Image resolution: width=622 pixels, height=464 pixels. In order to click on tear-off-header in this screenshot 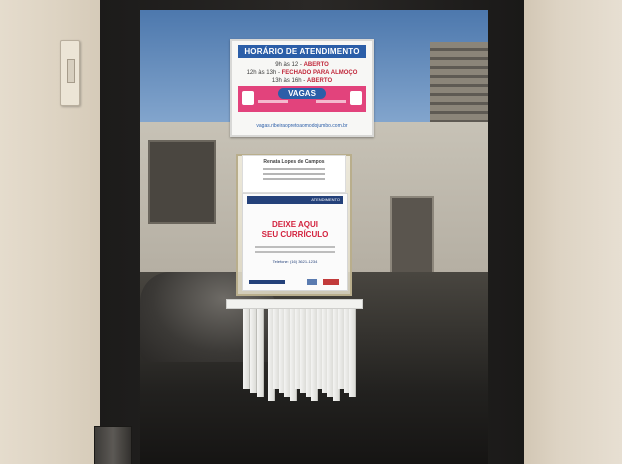, I will do `click(294, 304)`.